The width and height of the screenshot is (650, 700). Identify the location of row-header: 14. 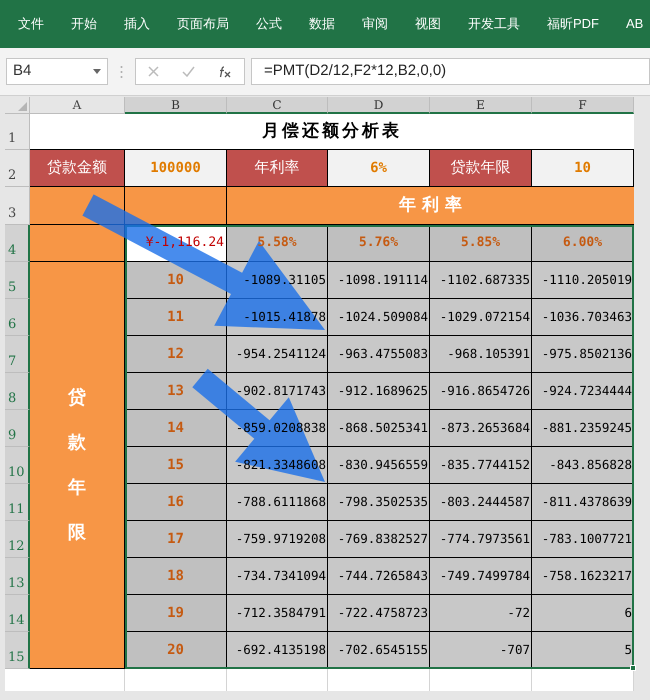
(17, 613).